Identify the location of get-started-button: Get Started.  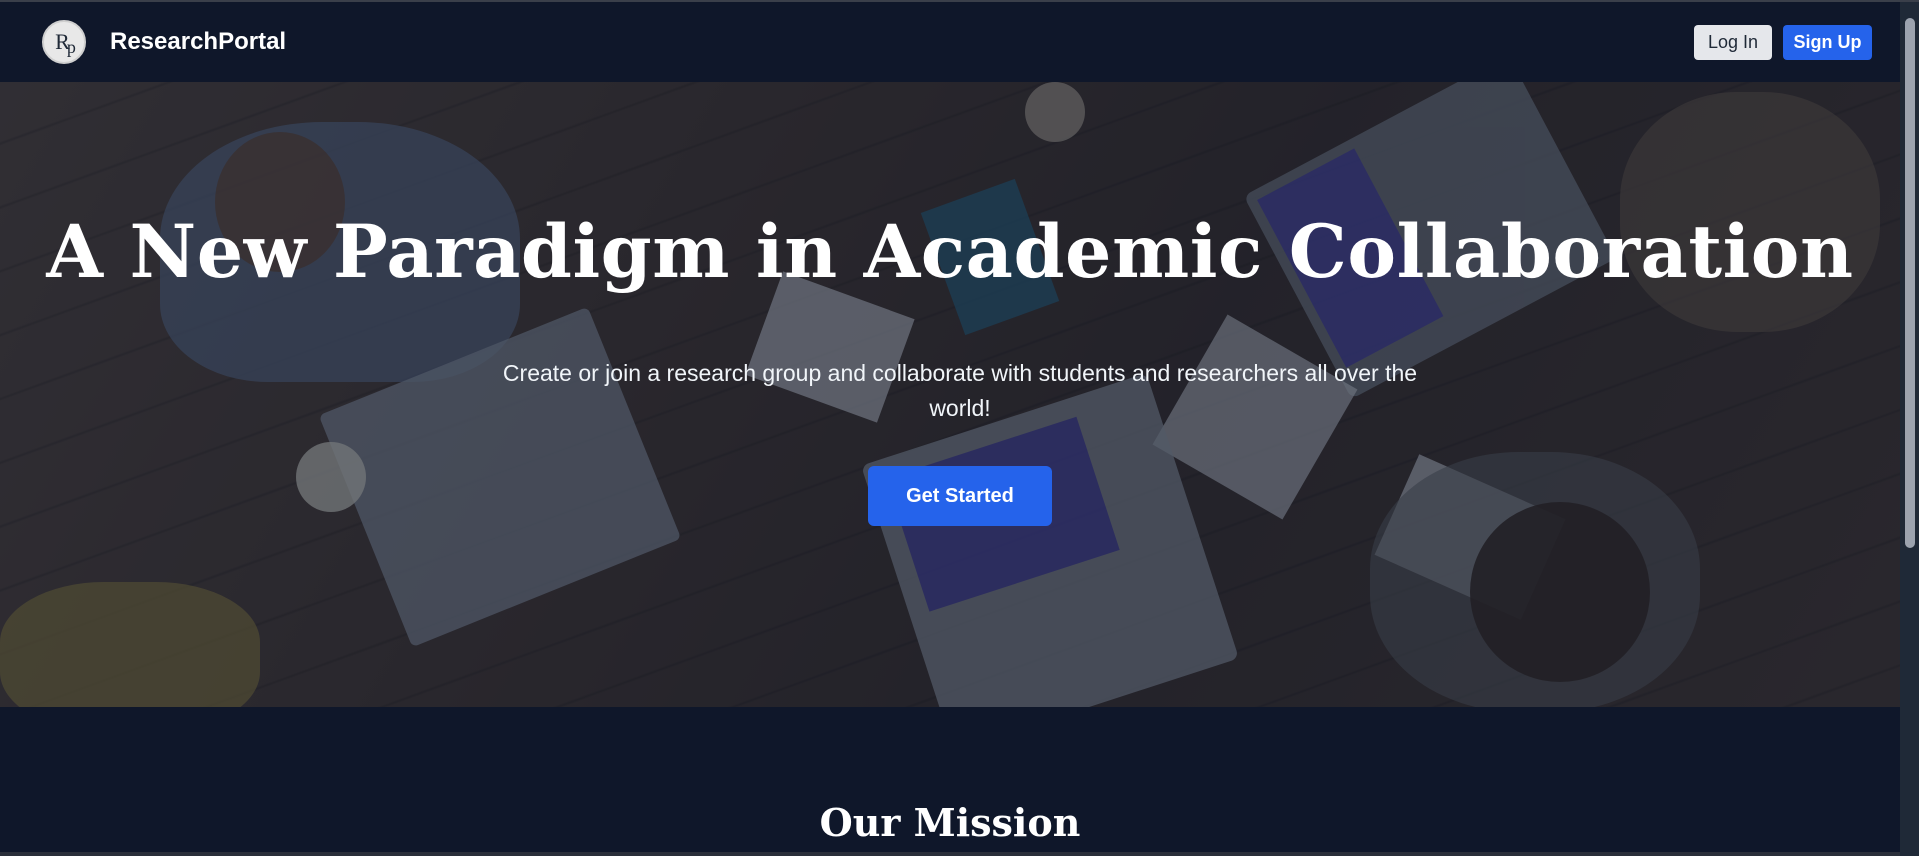
(960, 496).